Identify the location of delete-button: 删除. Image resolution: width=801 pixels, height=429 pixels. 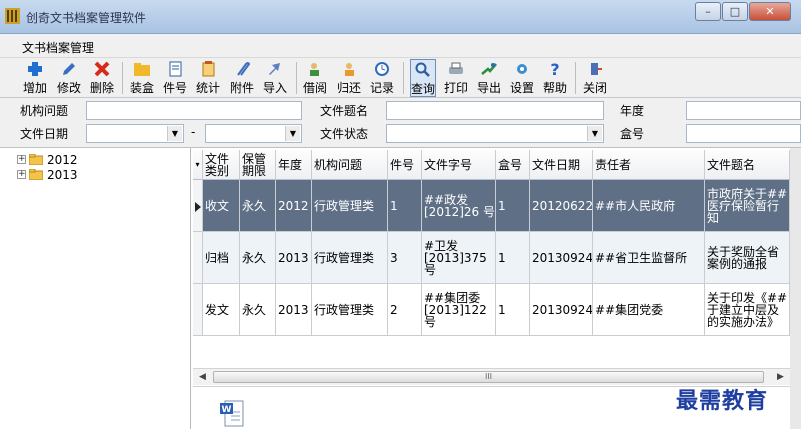
(102, 78).